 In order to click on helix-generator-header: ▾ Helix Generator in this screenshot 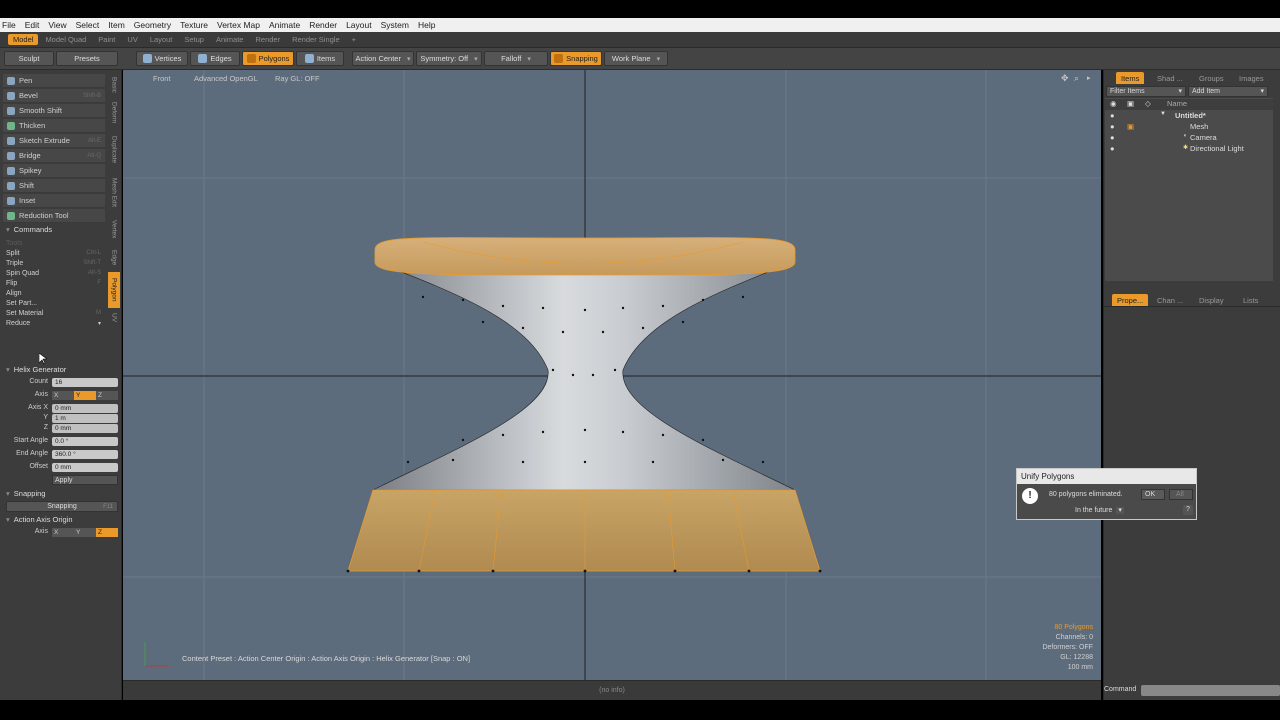, I will do `click(61, 369)`.